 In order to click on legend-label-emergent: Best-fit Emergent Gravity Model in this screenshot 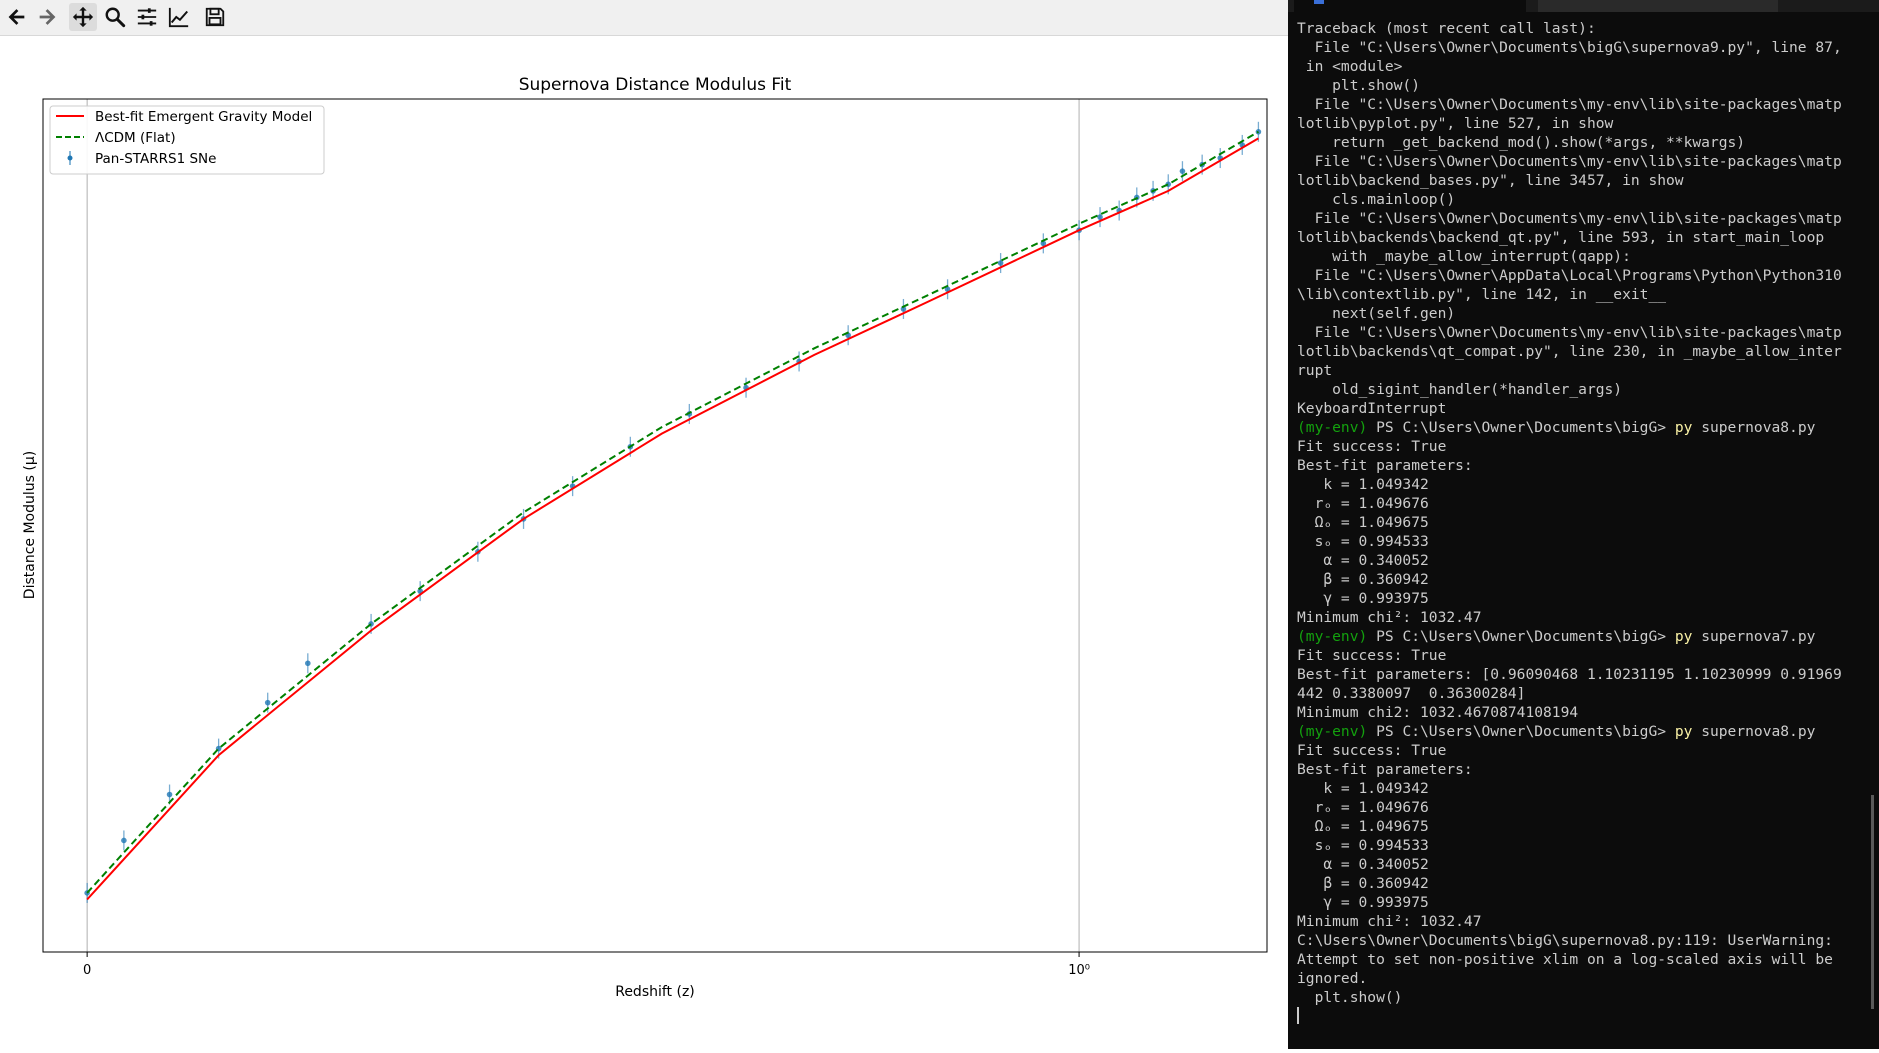, I will do `click(203, 117)`.